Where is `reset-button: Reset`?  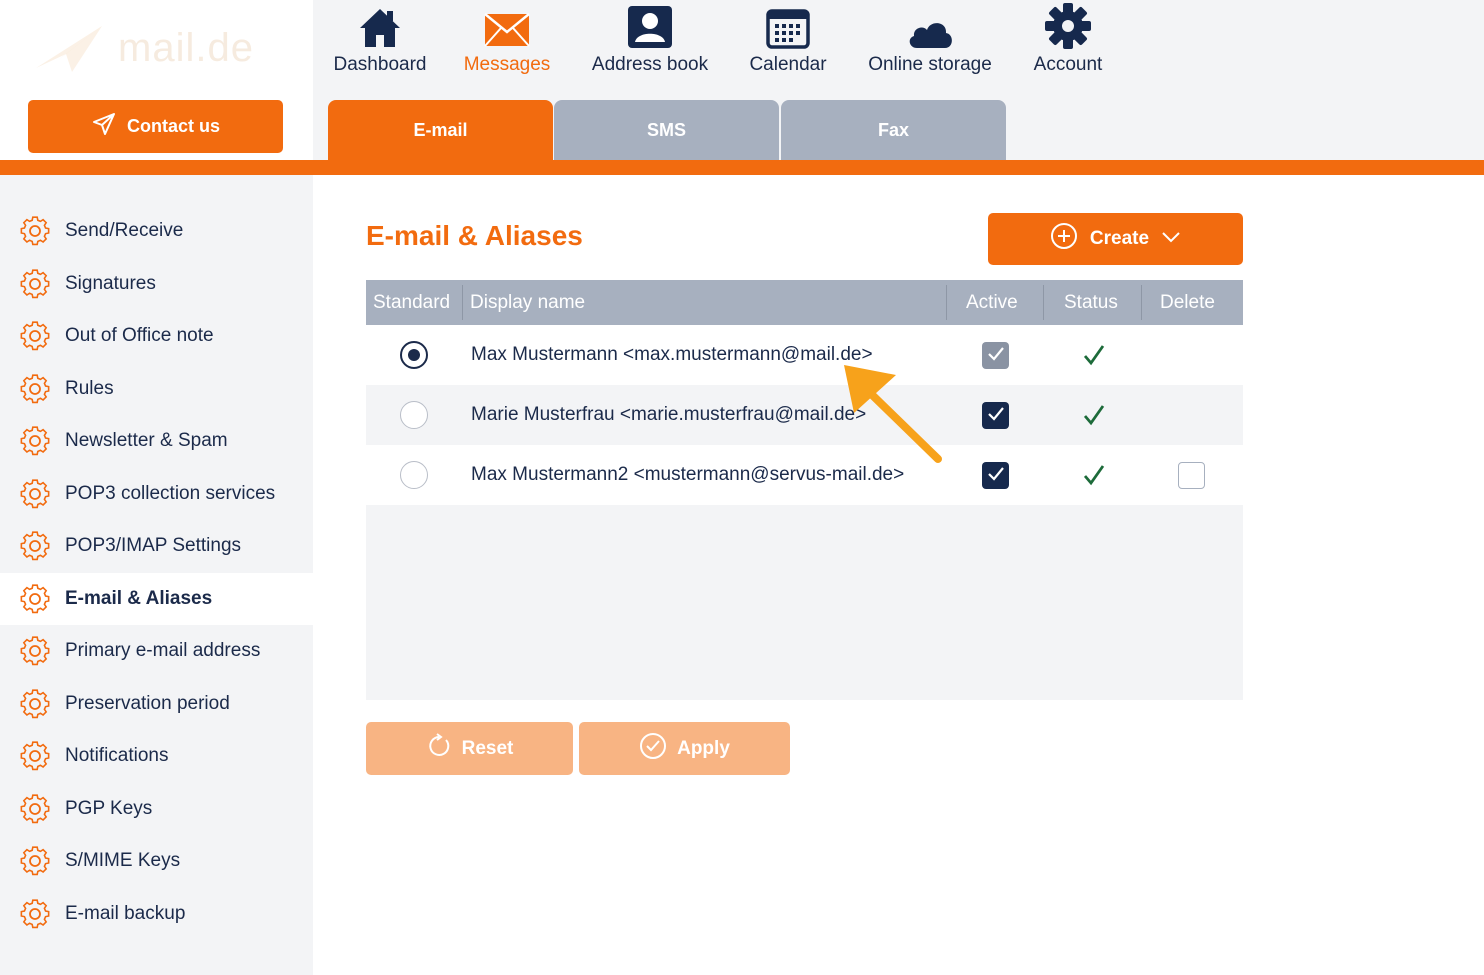
reset-button: Reset is located at coordinates (469, 748).